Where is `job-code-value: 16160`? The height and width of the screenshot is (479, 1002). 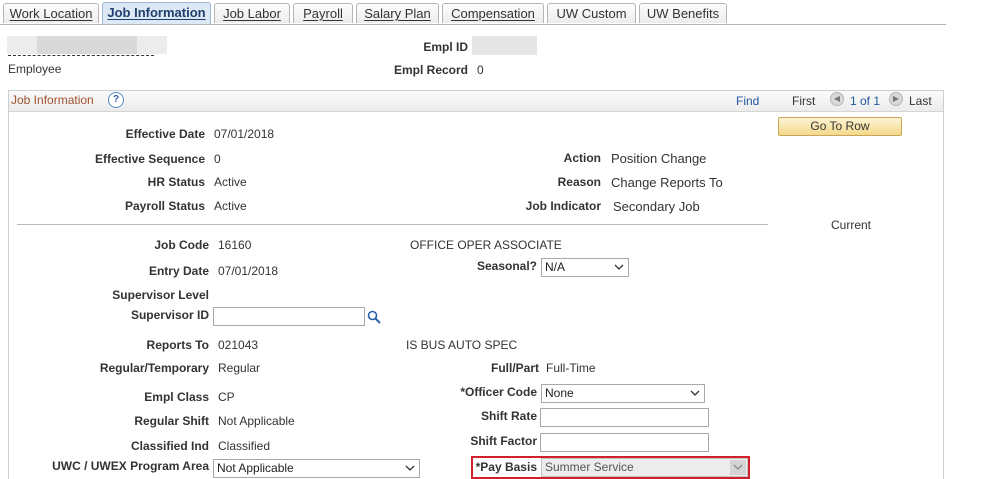
job-code-value: 16160 is located at coordinates (235, 245).